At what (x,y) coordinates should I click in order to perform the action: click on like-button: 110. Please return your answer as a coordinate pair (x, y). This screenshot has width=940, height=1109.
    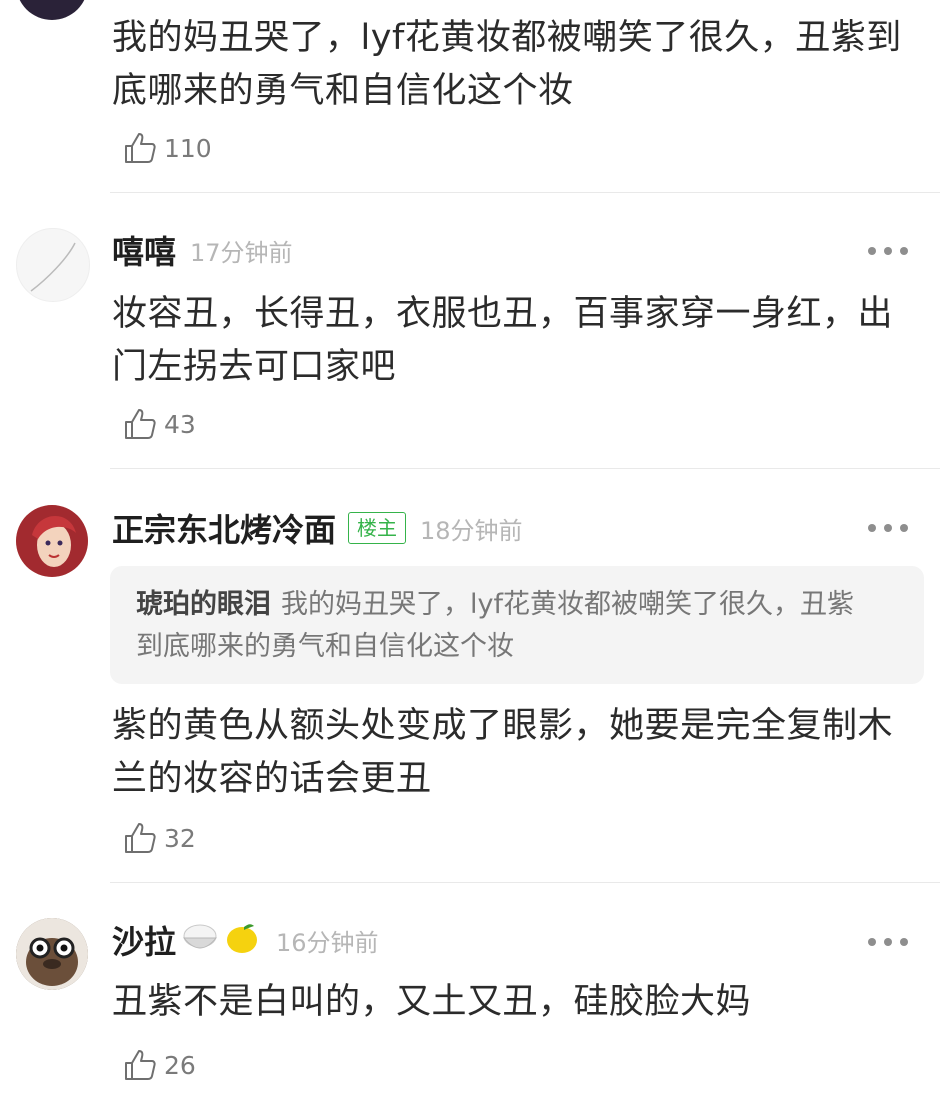
    Looking at the image, I should click on (167, 148).